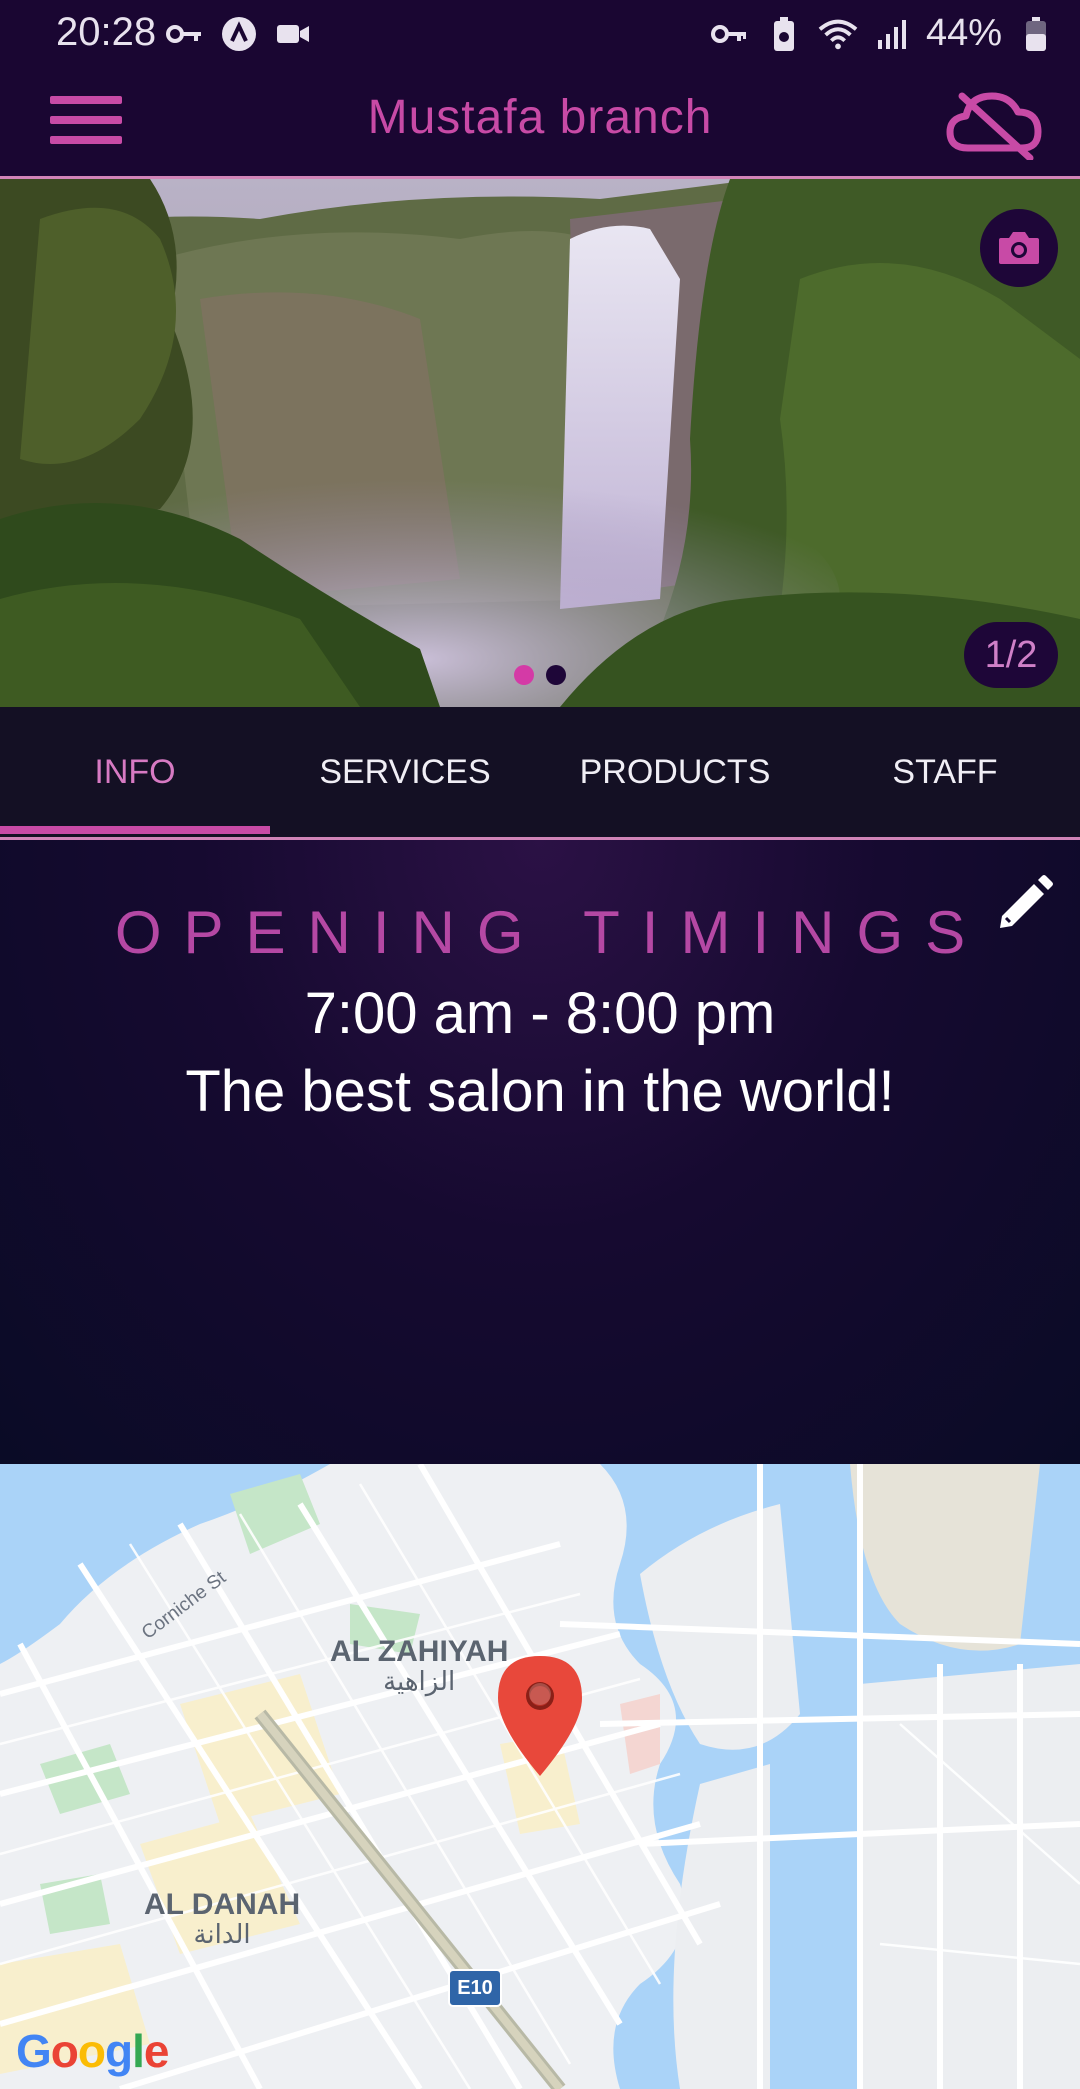 The height and width of the screenshot is (2089, 1080). What do you see at coordinates (540, 1013) in the screenshot?
I see `opening-hours: 7:00 am - 8:00 pm` at bounding box center [540, 1013].